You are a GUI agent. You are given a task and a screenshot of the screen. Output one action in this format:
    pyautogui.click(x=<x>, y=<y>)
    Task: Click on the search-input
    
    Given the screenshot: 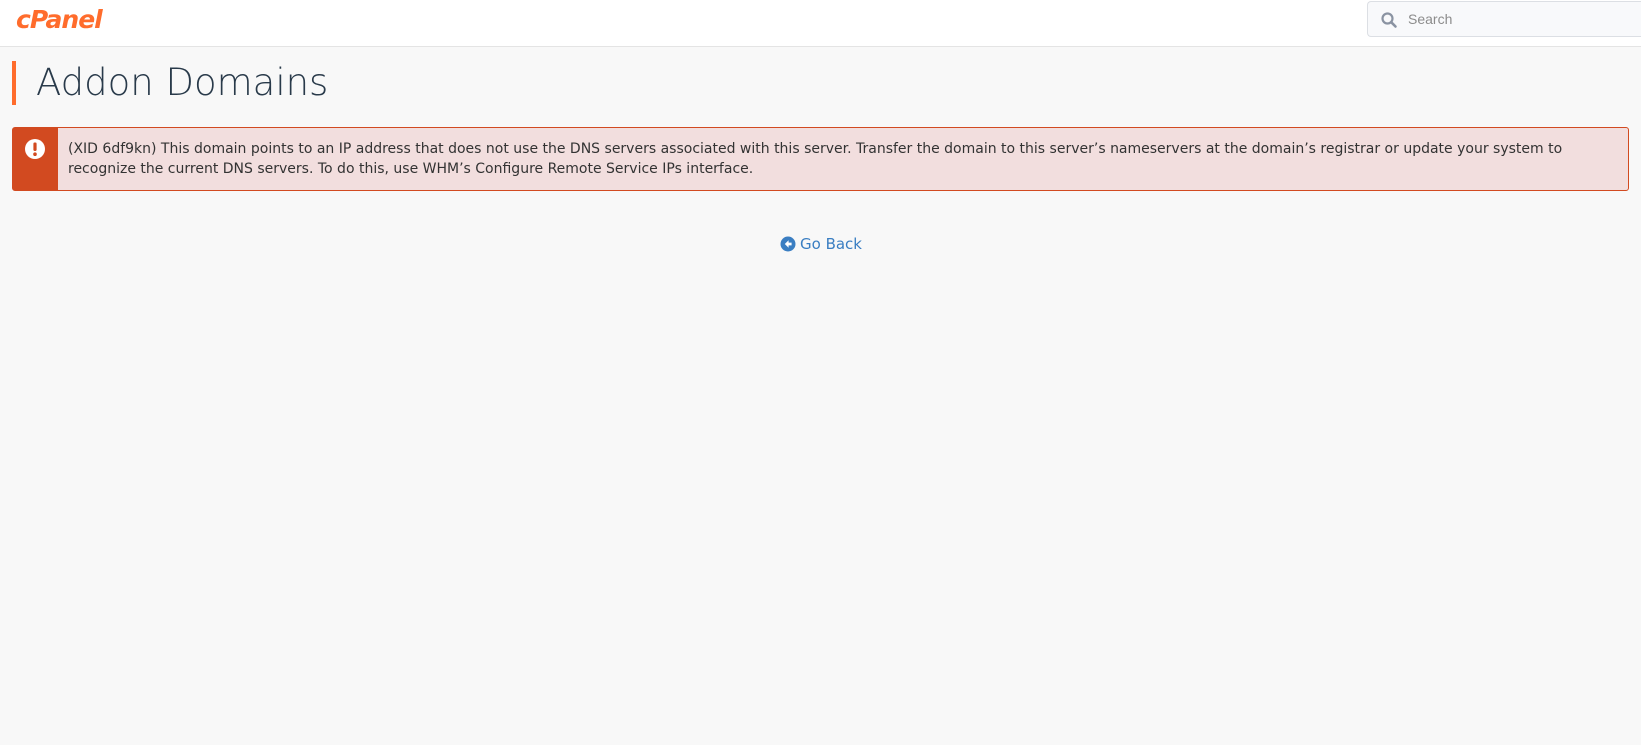 What is the action you would take?
    pyautogui.click(x=1522, y=19)
    